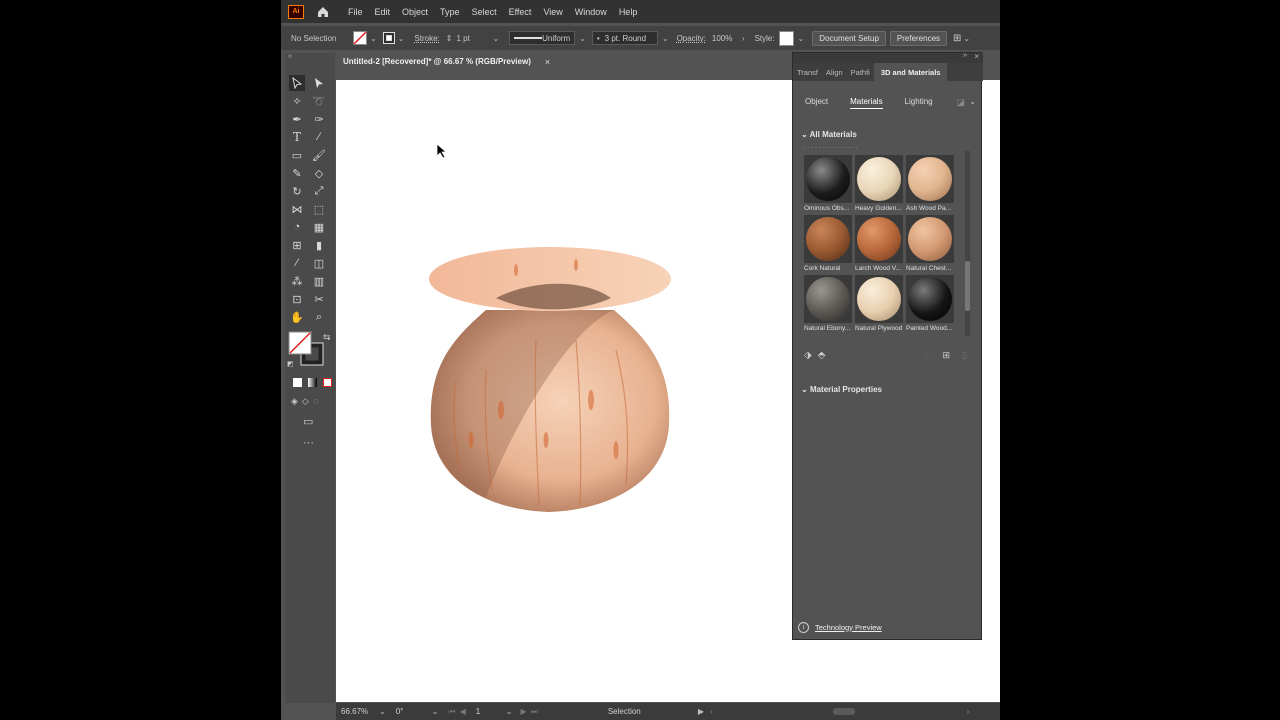  What do you see at coordinates (628, 12) in the screenshot?
I see `menu-help: Help` at bounding box center [628, 12].